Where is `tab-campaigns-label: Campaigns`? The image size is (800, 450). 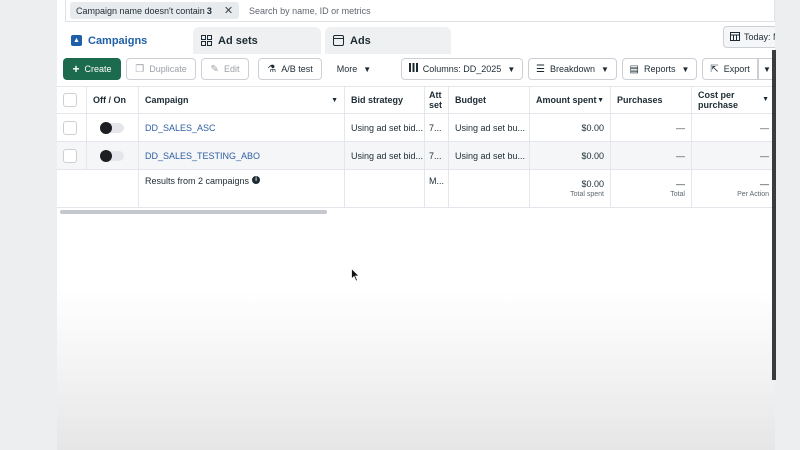
tab-campaigns-label: Campaigns is located at coordinates (118, 40).